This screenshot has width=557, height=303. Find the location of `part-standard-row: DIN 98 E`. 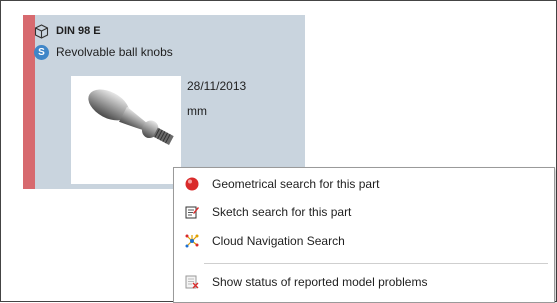

part-standard-row: DIN 98 E is located at coordinates (67, 31).